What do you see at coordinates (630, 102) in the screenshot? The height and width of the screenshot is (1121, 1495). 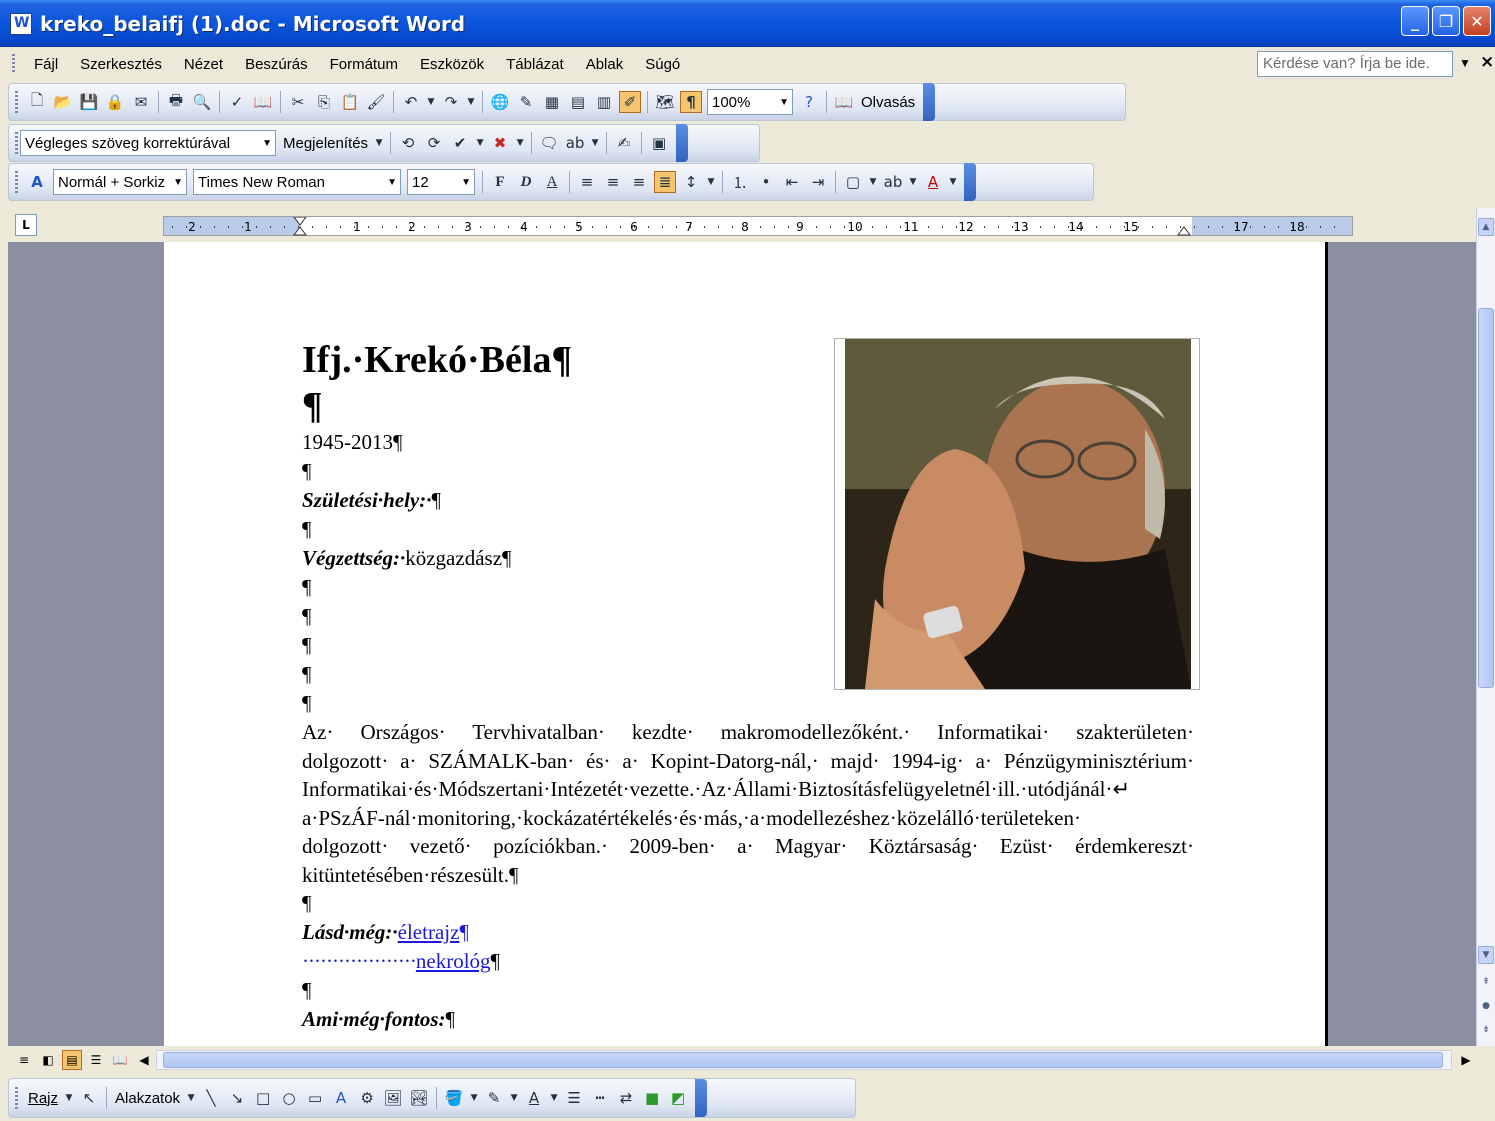 I see `drawing-icon: ✐` at bounding box center [630, 102].